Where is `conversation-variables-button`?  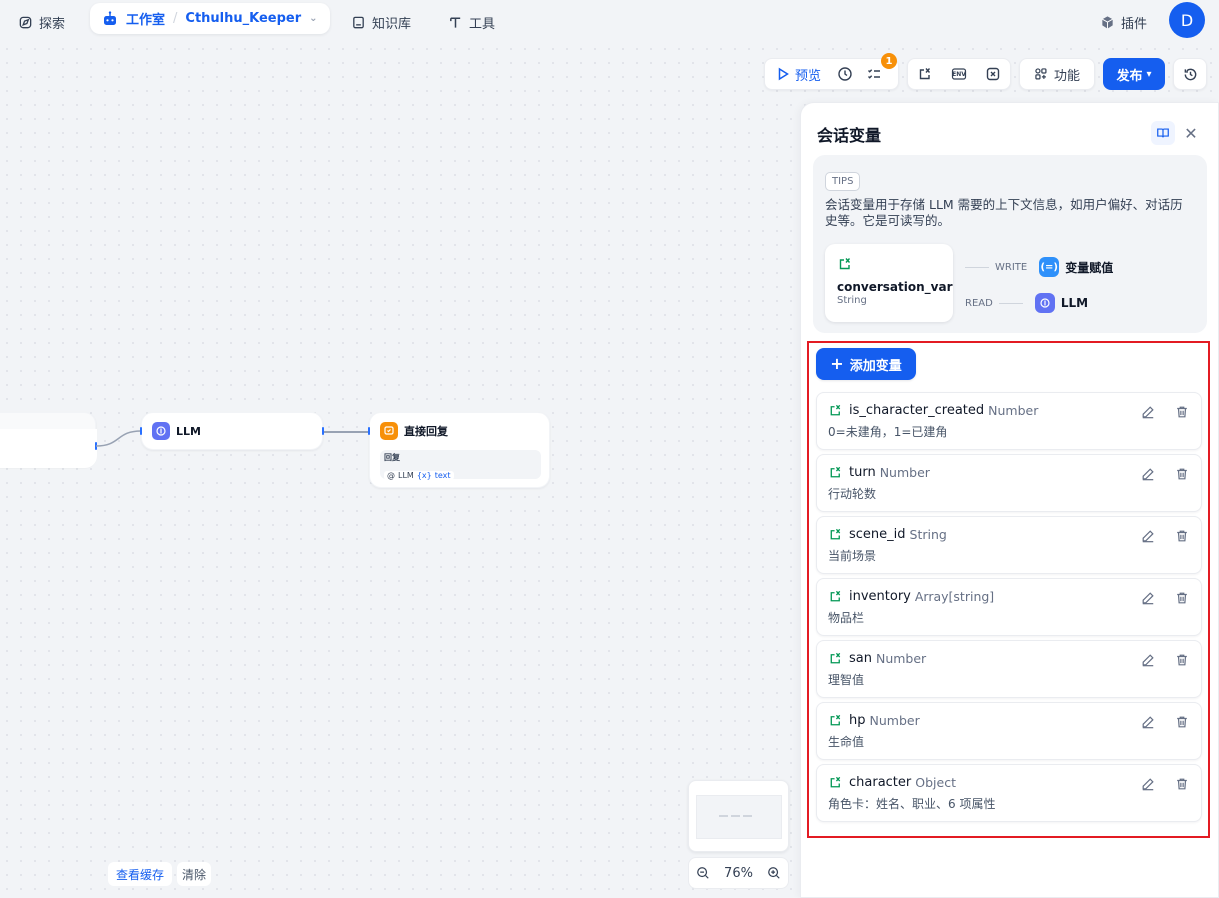 conversation-variables-button is located at coordinates (925, 74).